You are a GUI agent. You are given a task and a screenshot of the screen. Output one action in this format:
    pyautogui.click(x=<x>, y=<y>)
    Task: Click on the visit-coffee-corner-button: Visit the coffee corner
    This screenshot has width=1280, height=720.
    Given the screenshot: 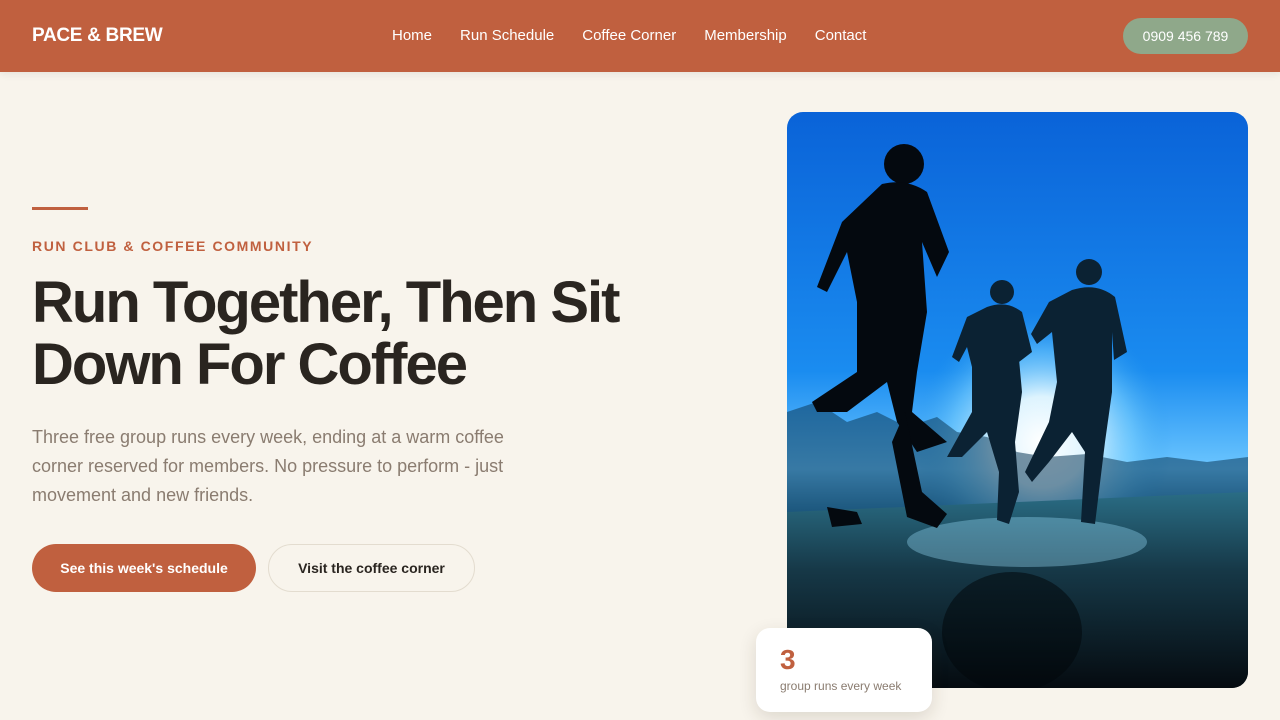 What is the action you would take?
    pyautogui.click(x=371, y=568)
    